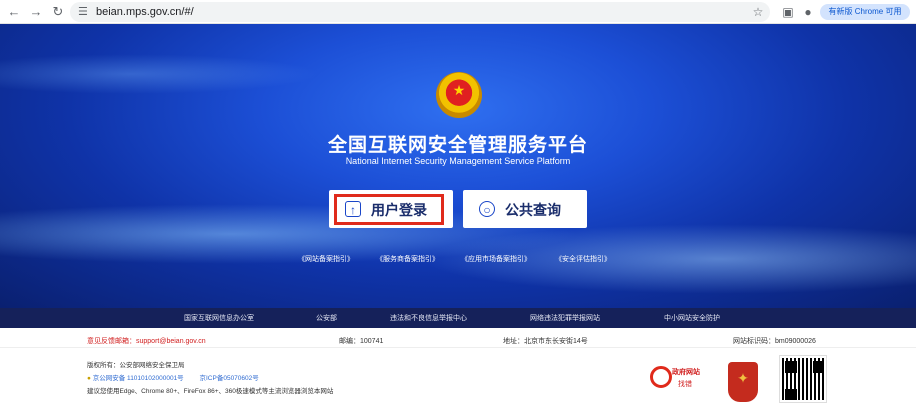 This screenshot has height=412, width=916. What do you see at coordinates (692, 318) in the screenshot?
I see `footer-link: 中小网站安全防护` at bounding box center [692, 318].